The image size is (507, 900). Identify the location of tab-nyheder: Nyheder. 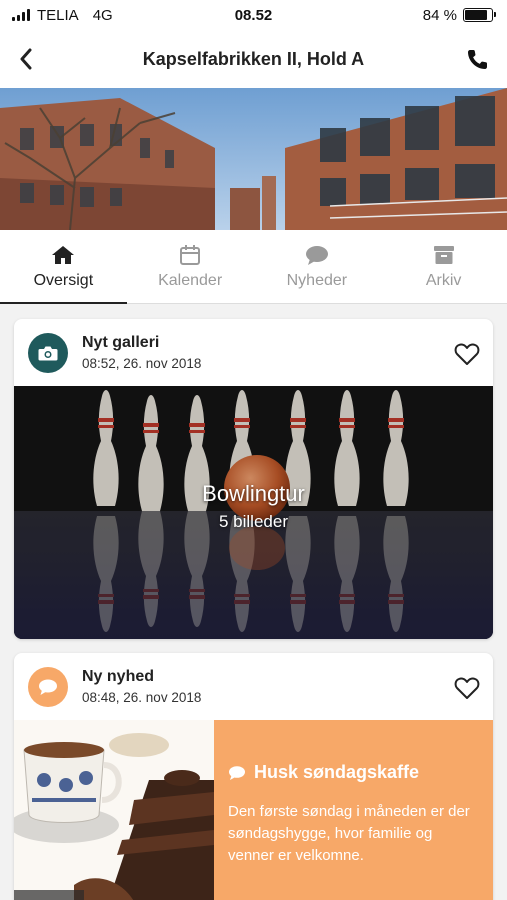
(317, 266).